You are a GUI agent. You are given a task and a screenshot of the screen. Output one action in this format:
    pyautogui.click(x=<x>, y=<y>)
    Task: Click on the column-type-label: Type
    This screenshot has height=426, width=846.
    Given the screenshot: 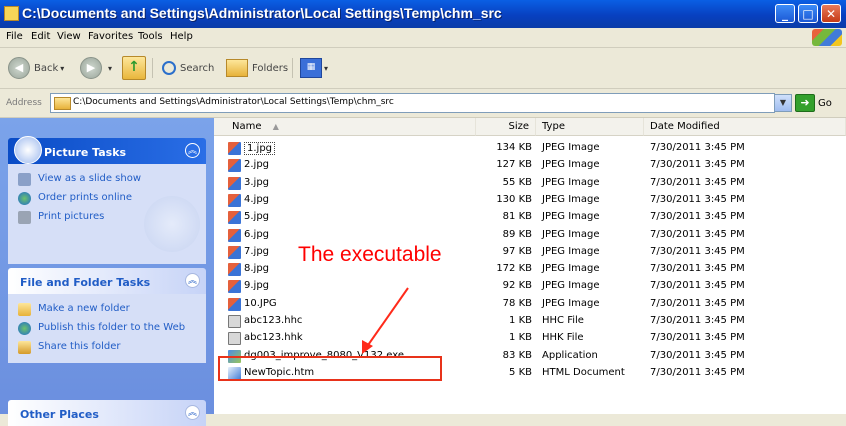 What is the action you would take?
    pyautogui.click(x=553, y=126)
    